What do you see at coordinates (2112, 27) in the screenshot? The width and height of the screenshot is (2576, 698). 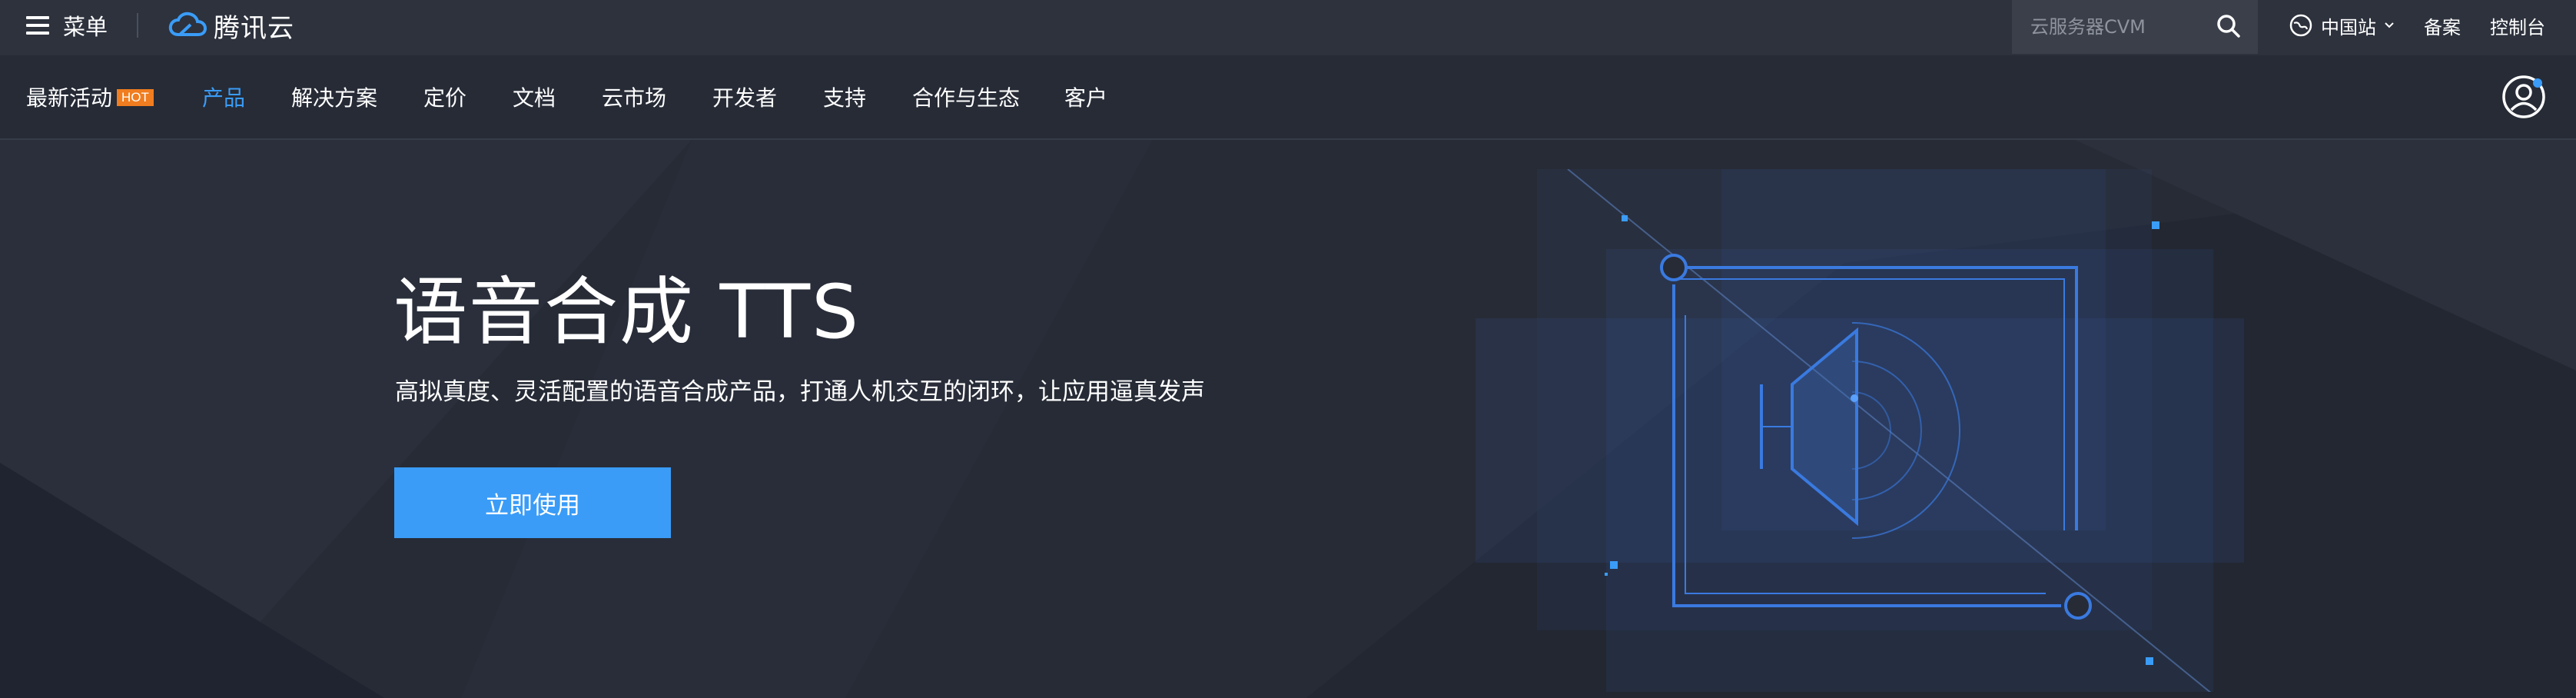 I see `search-input` at bounding box center [2112, 27].